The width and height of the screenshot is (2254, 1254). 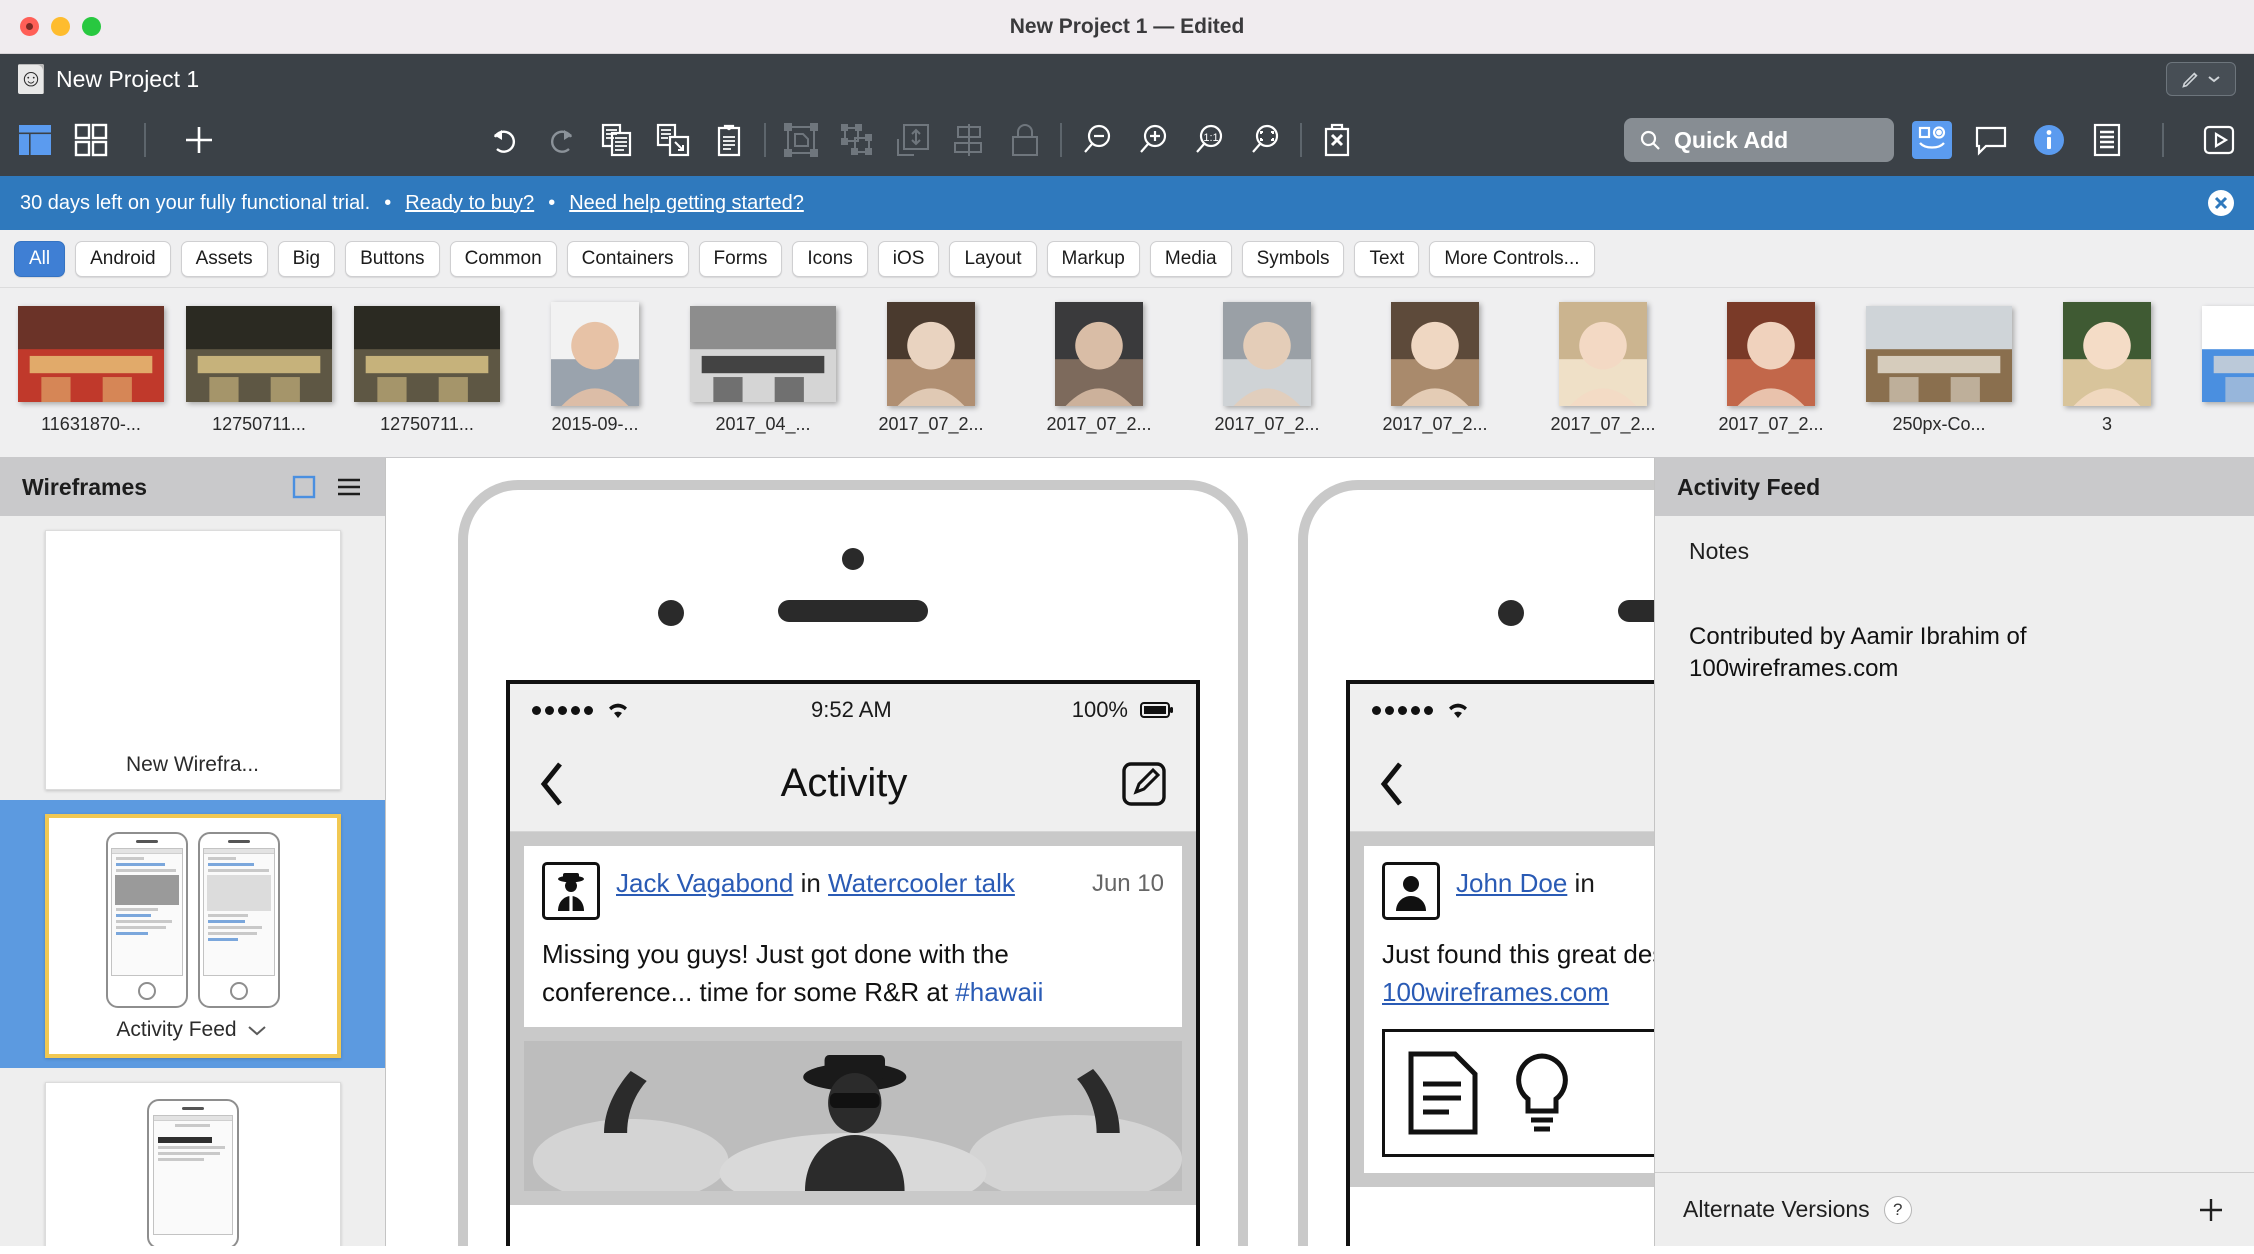 What do you see at coordinates (993, 258) in the screenshot?
I see `category-tab-layout: Layout` at bounding box center [993, 258].